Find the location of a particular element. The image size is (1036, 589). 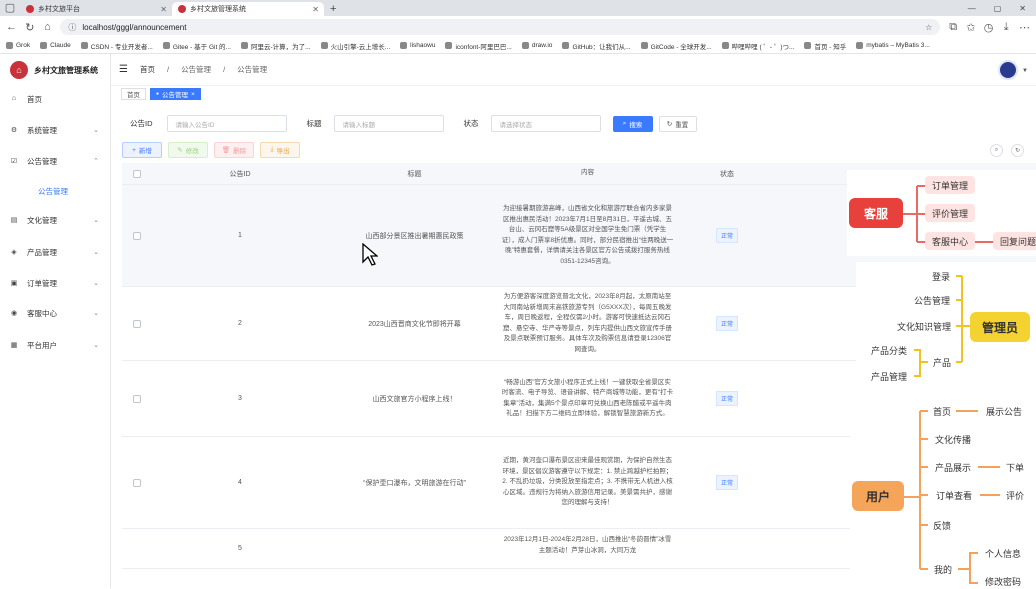

delete-button: 🗑 删除 is located at coordinates (234, 150).